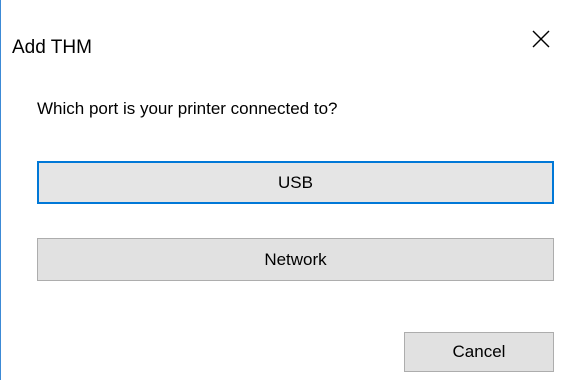 This screenshot has height=380, width=568. I want to click on cancel-button: Cancel, so click(479, 352).